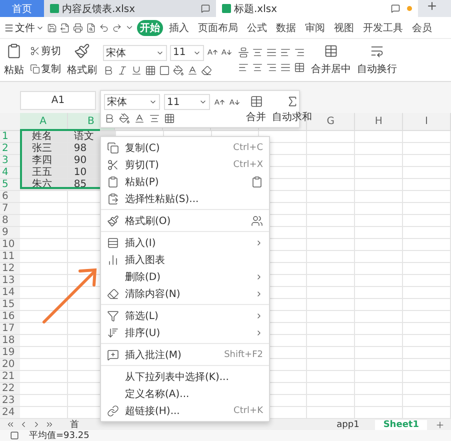  What do you see at coordinates (14, 51) in the screenshot?
I see `paste-icon` at bounding box center [14, 51].